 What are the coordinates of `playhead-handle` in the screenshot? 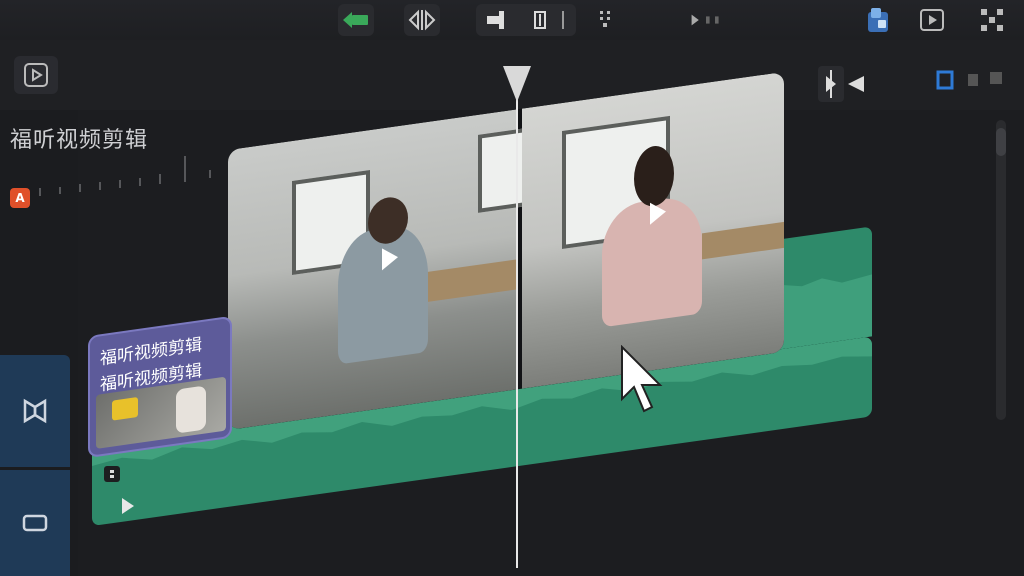 It's located at (517, 84).